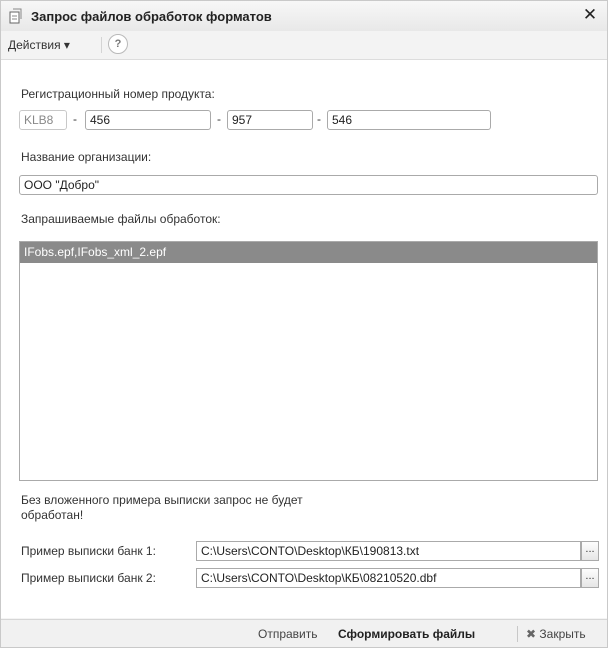 Image resolution: width=608 pixels, height=648 pixels. Describe the element at coordinates (151, 16) in the screenshot. I see `window-title: Запрос файлов обработок форматов` at that location.